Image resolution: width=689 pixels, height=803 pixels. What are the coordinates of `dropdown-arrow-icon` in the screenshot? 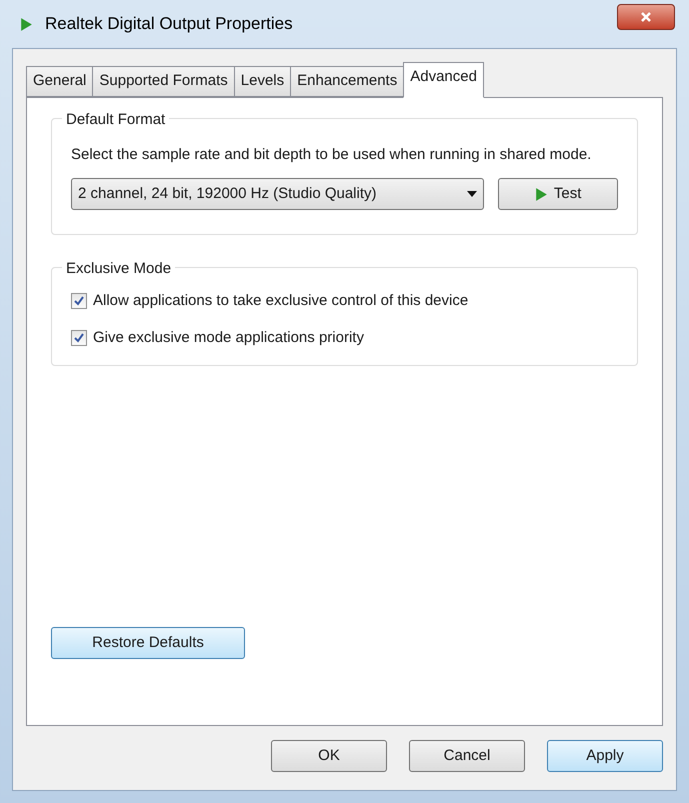 It's located at (472, 194).